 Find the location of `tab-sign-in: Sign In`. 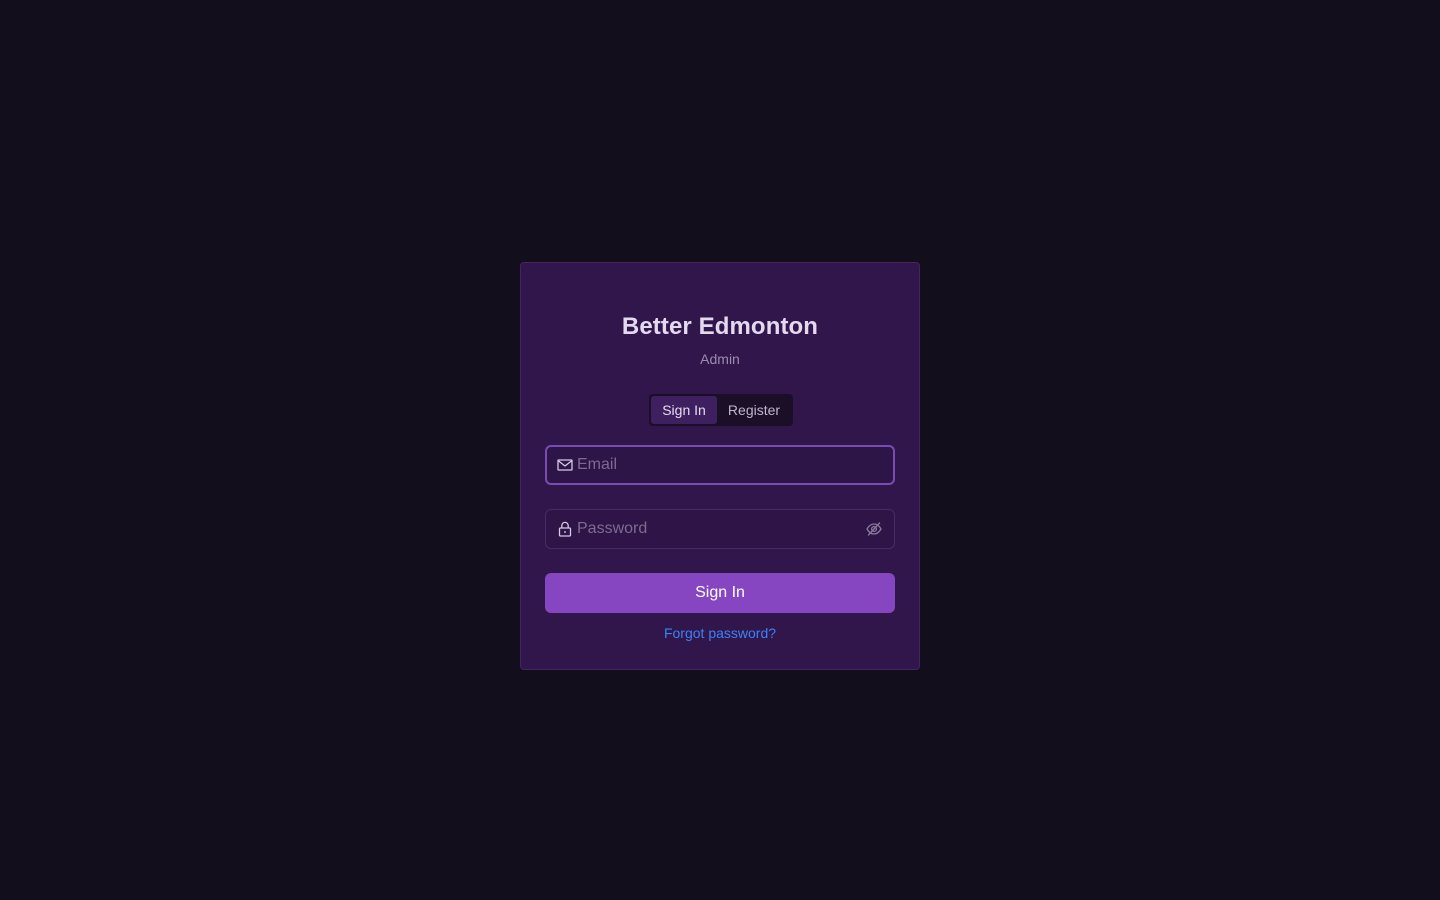

tab-sign-in: Sign In is located at coordinates (684, 410).